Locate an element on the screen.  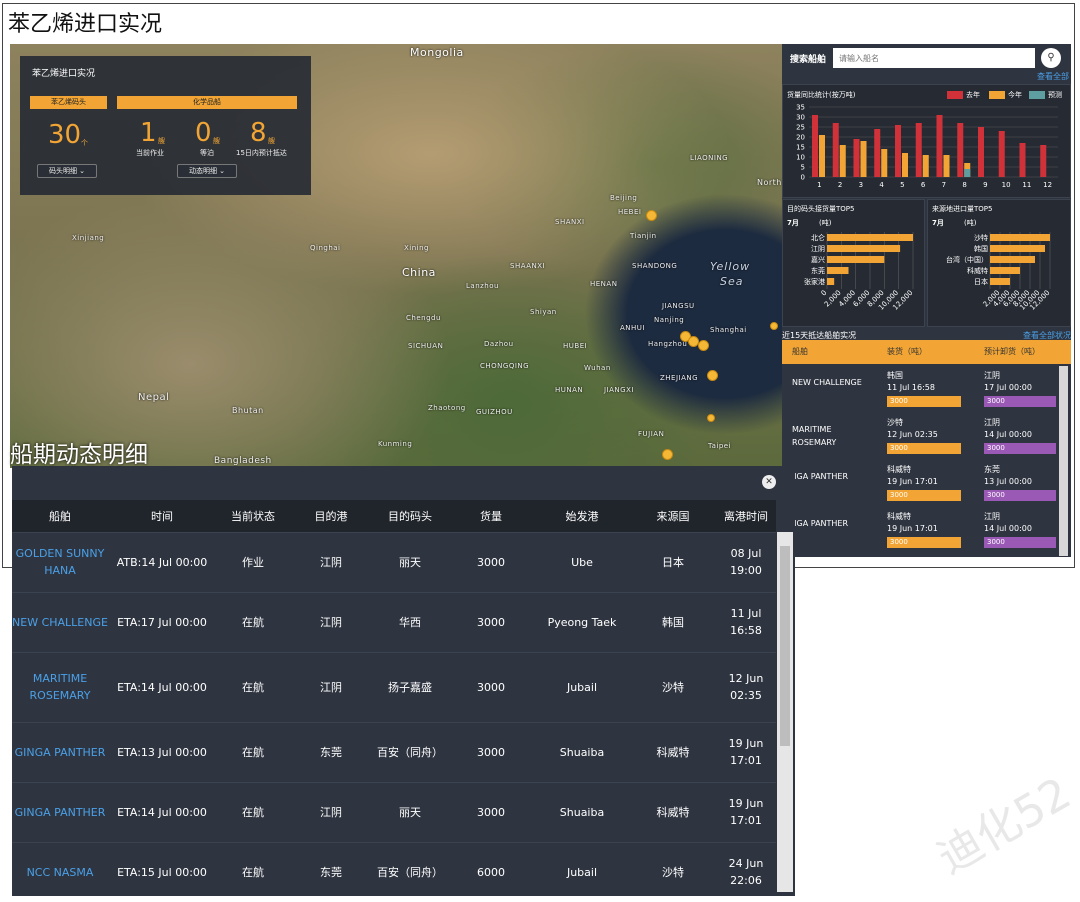
cell-status: 在航 is located at coordinates (253, 751).